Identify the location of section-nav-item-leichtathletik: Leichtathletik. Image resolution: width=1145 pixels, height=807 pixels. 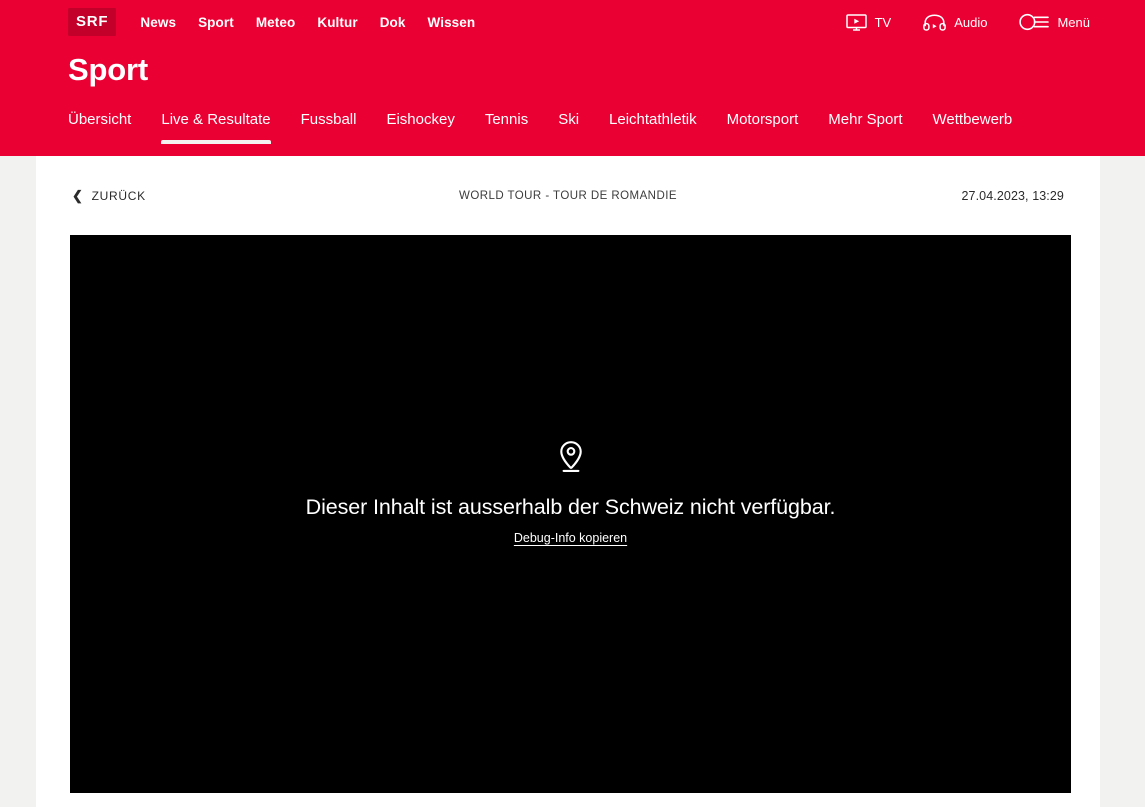
(653, 127).